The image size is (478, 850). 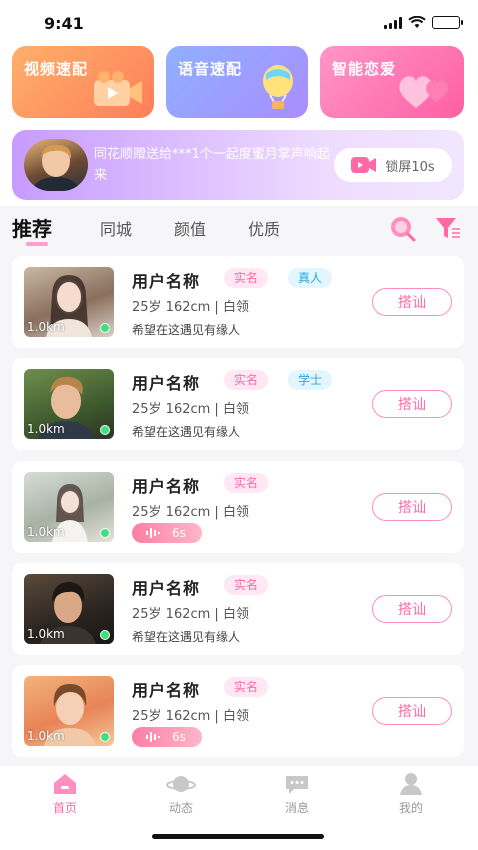 What do you see at coordinates (56, 165) in the screenshot?
I see `banner-avatar` at bounding box center [56, 165].